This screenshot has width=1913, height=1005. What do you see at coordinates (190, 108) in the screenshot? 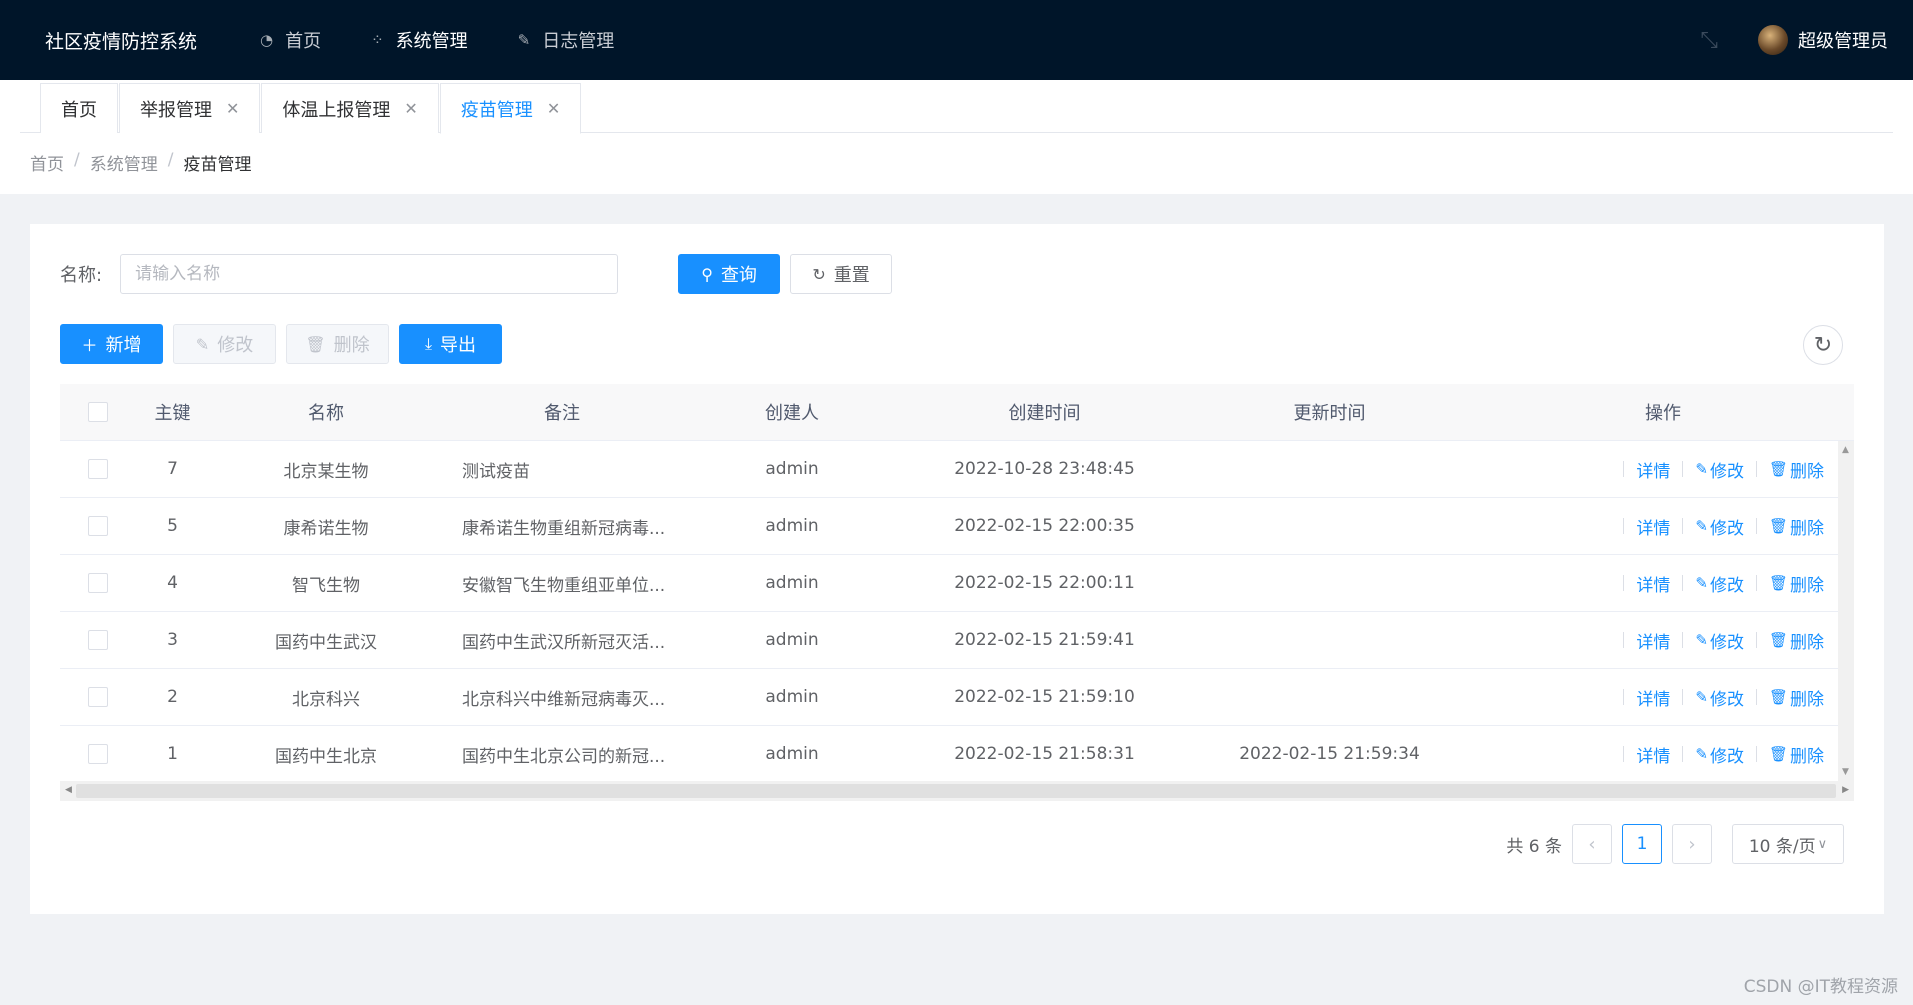
I see `tab-report: 举报管理 ✕` at bounding box center [190, 108].